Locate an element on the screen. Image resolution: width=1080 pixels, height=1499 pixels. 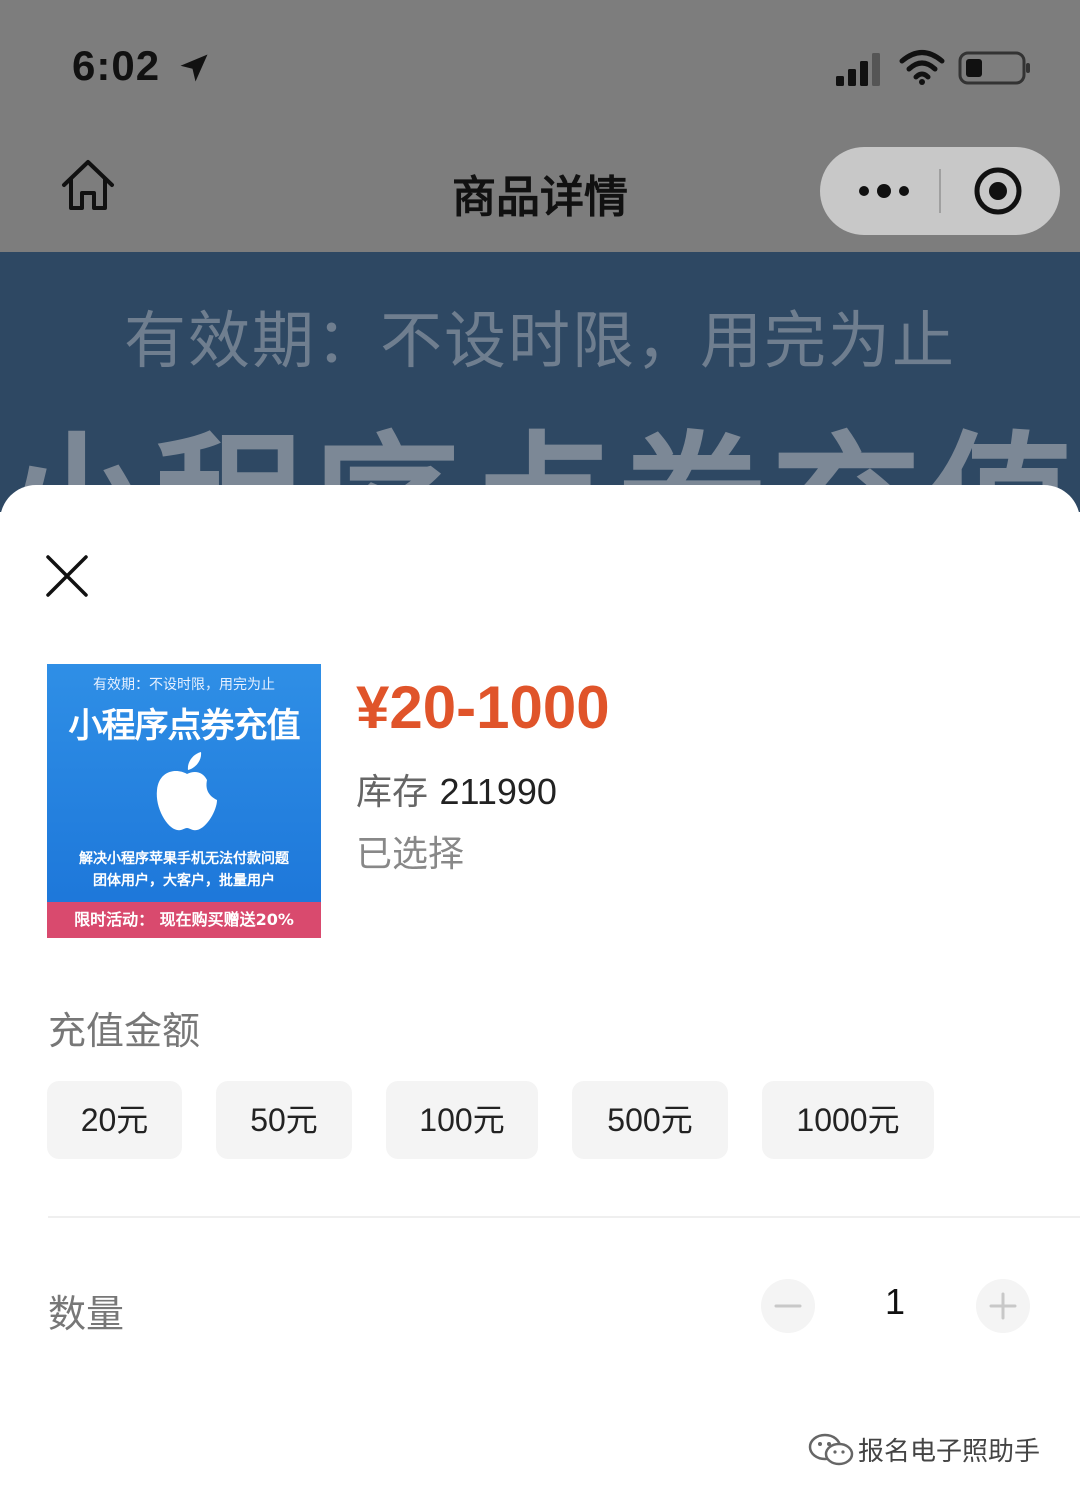
stock-info: 库存 211990 is located at coordinates (456, 789).